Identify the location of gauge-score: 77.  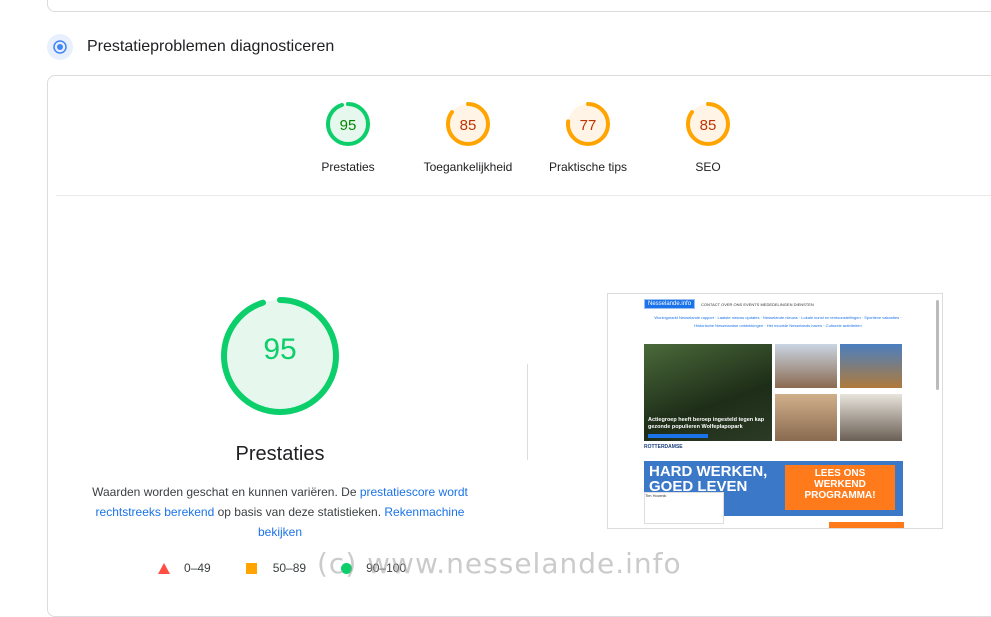
(588, 125).